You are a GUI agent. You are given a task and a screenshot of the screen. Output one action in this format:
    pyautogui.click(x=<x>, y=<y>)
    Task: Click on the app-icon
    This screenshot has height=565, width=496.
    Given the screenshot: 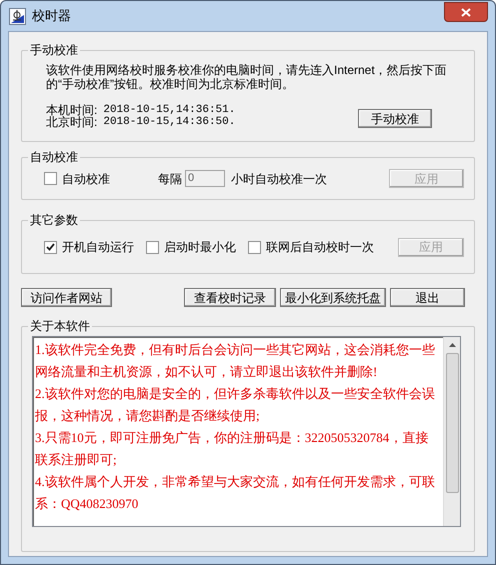 What is the action you would take?
    pyautogui.click(x=17, y=16)
    